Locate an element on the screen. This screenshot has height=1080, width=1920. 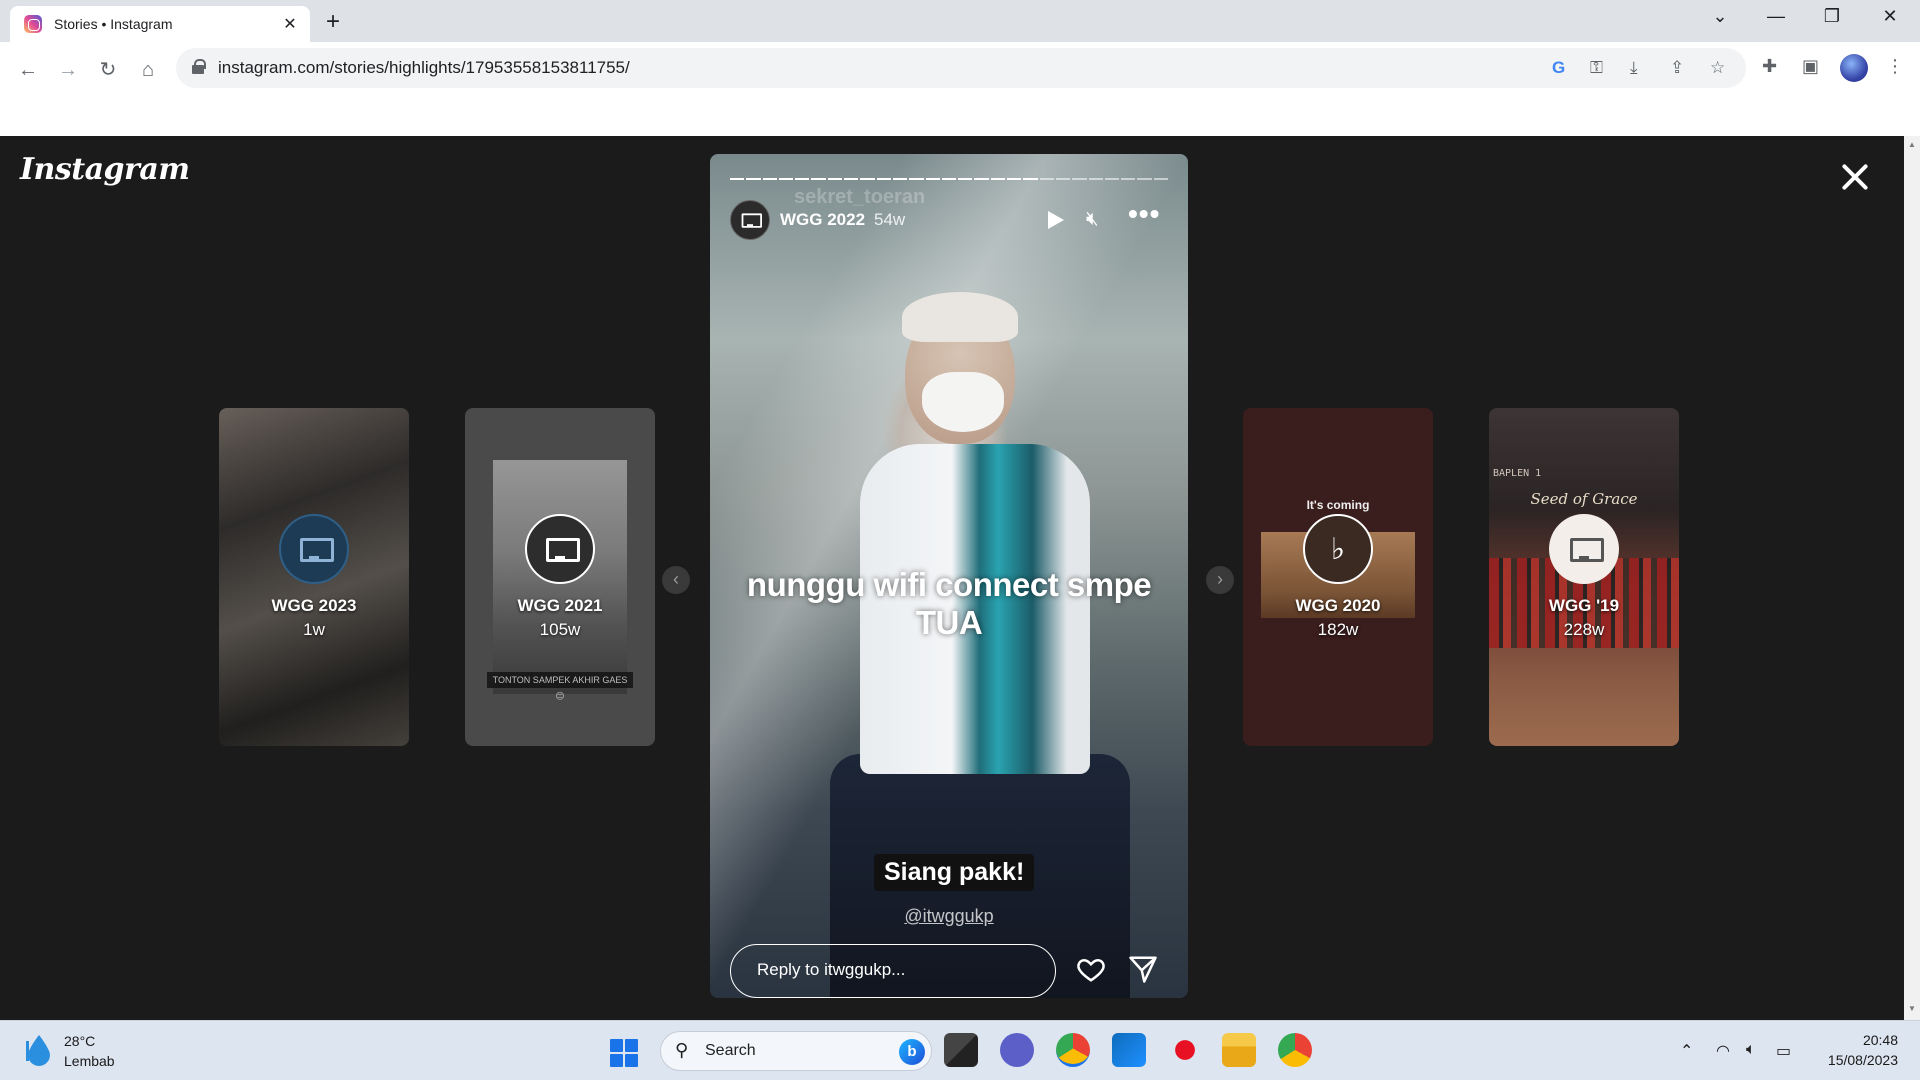
story-highlight-title: WGG 2022 is located at coordinates (822, 220).